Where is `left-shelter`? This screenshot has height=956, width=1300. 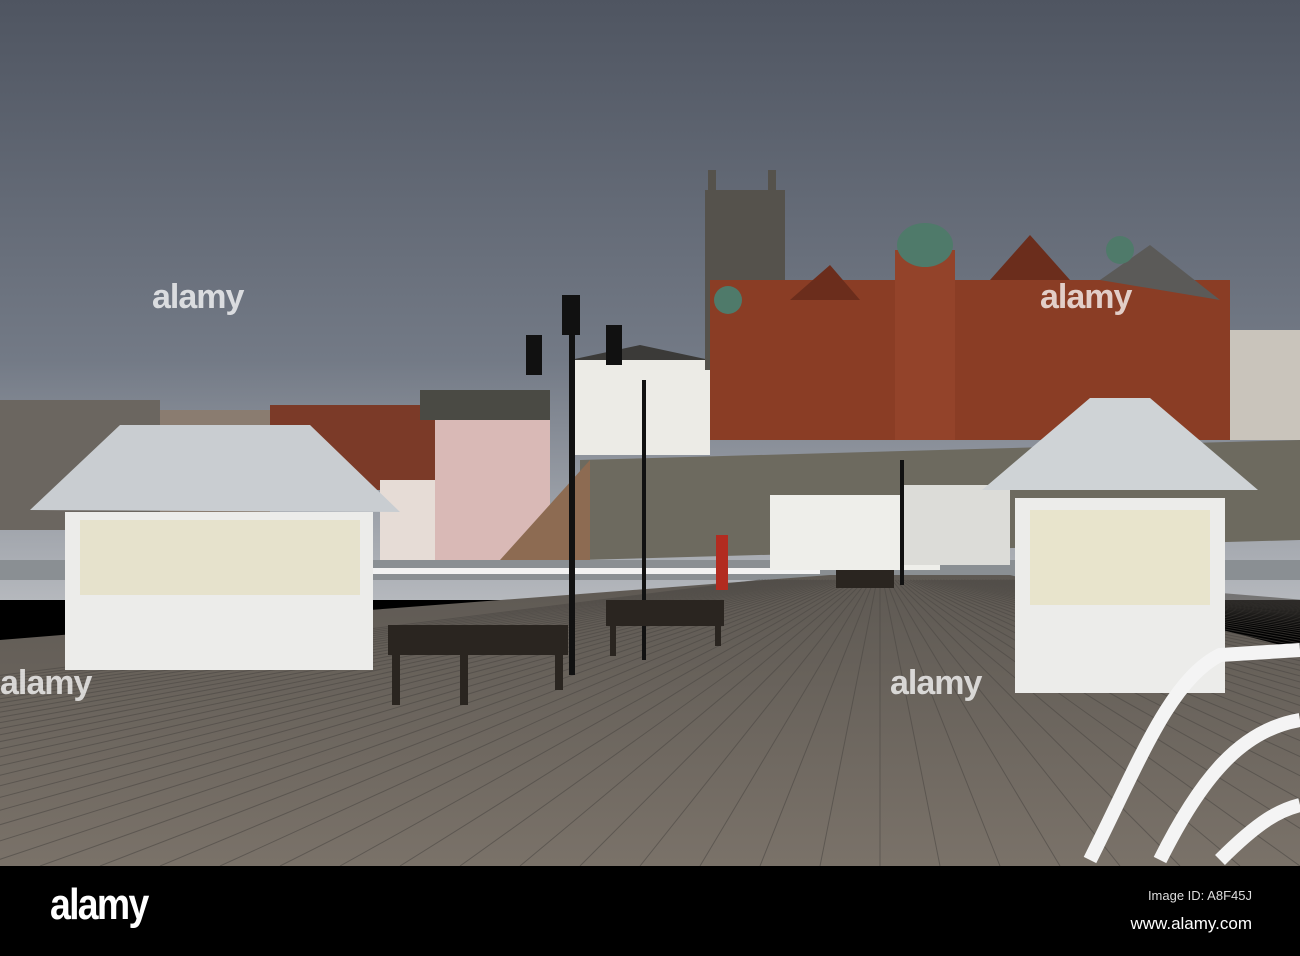 left-shelter is located at coordinates (215, 547).